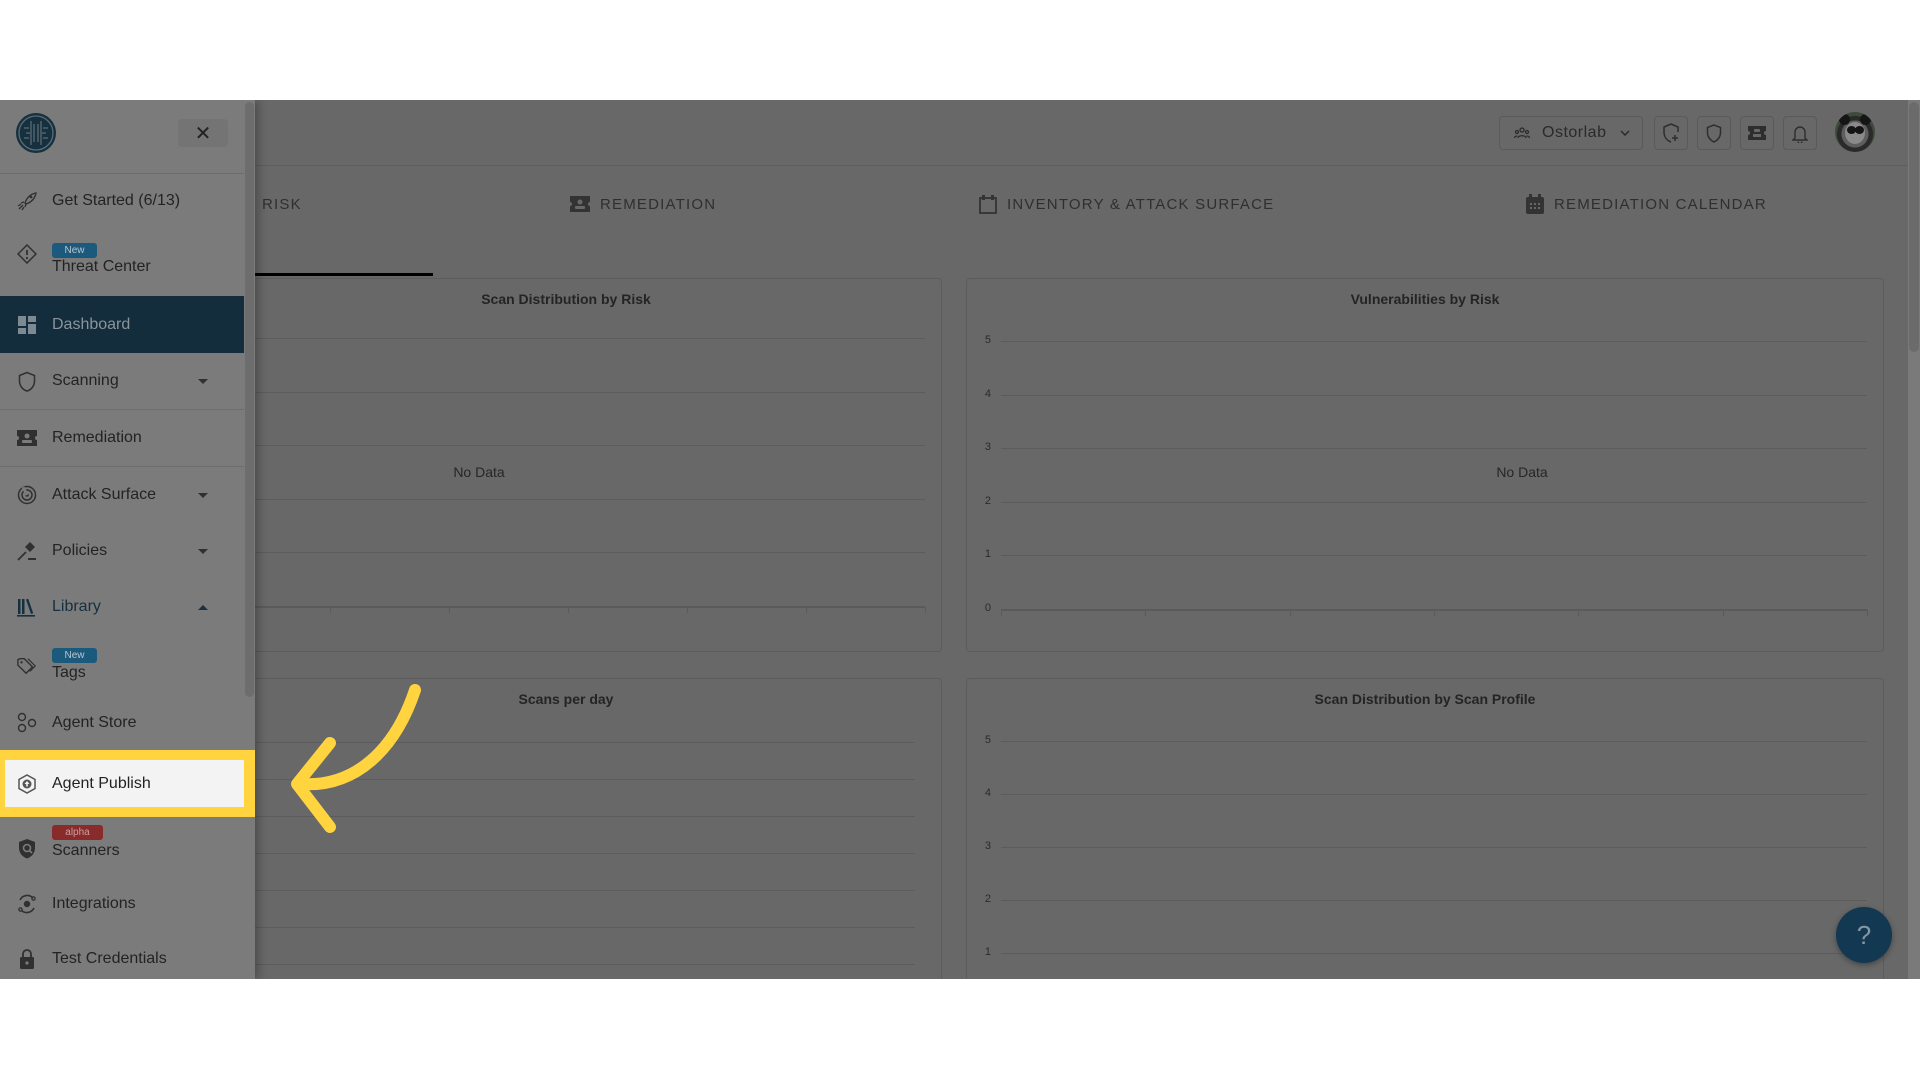 This screenshot has height=1080, width=1920. I want to click on annotation-arrow, so click(356, 758).